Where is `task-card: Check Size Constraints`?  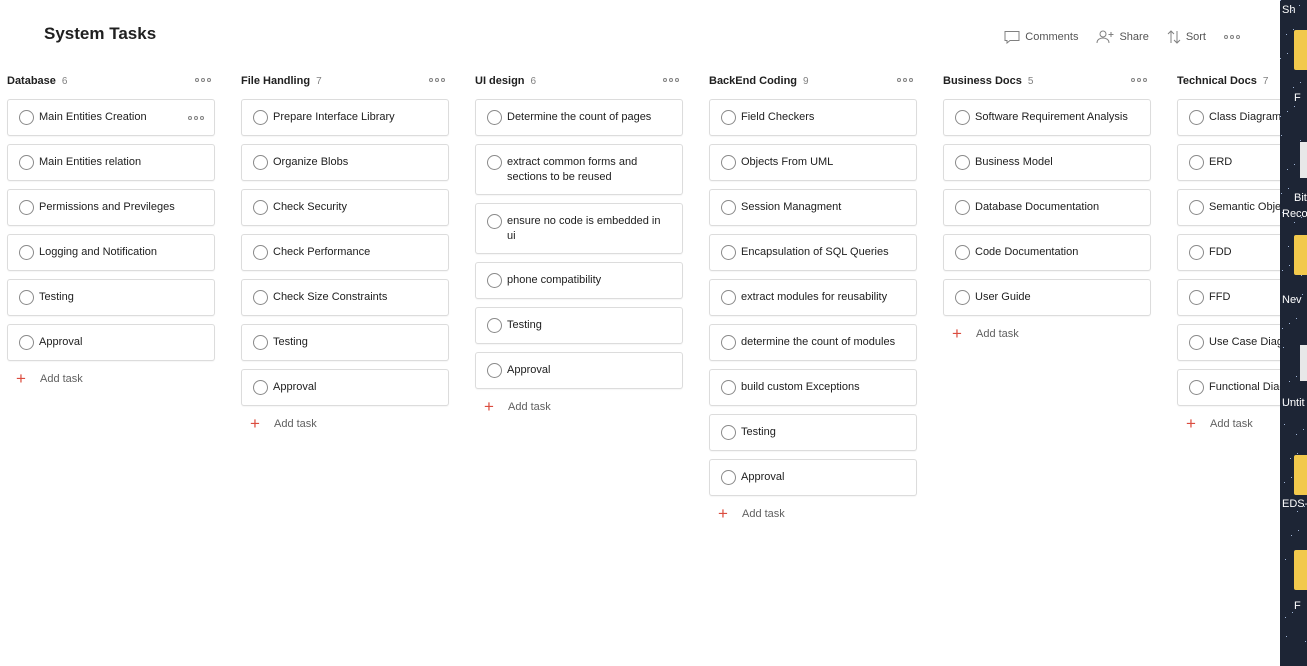
task-card: Check Size Constraints is located at coordinates (345, 297).